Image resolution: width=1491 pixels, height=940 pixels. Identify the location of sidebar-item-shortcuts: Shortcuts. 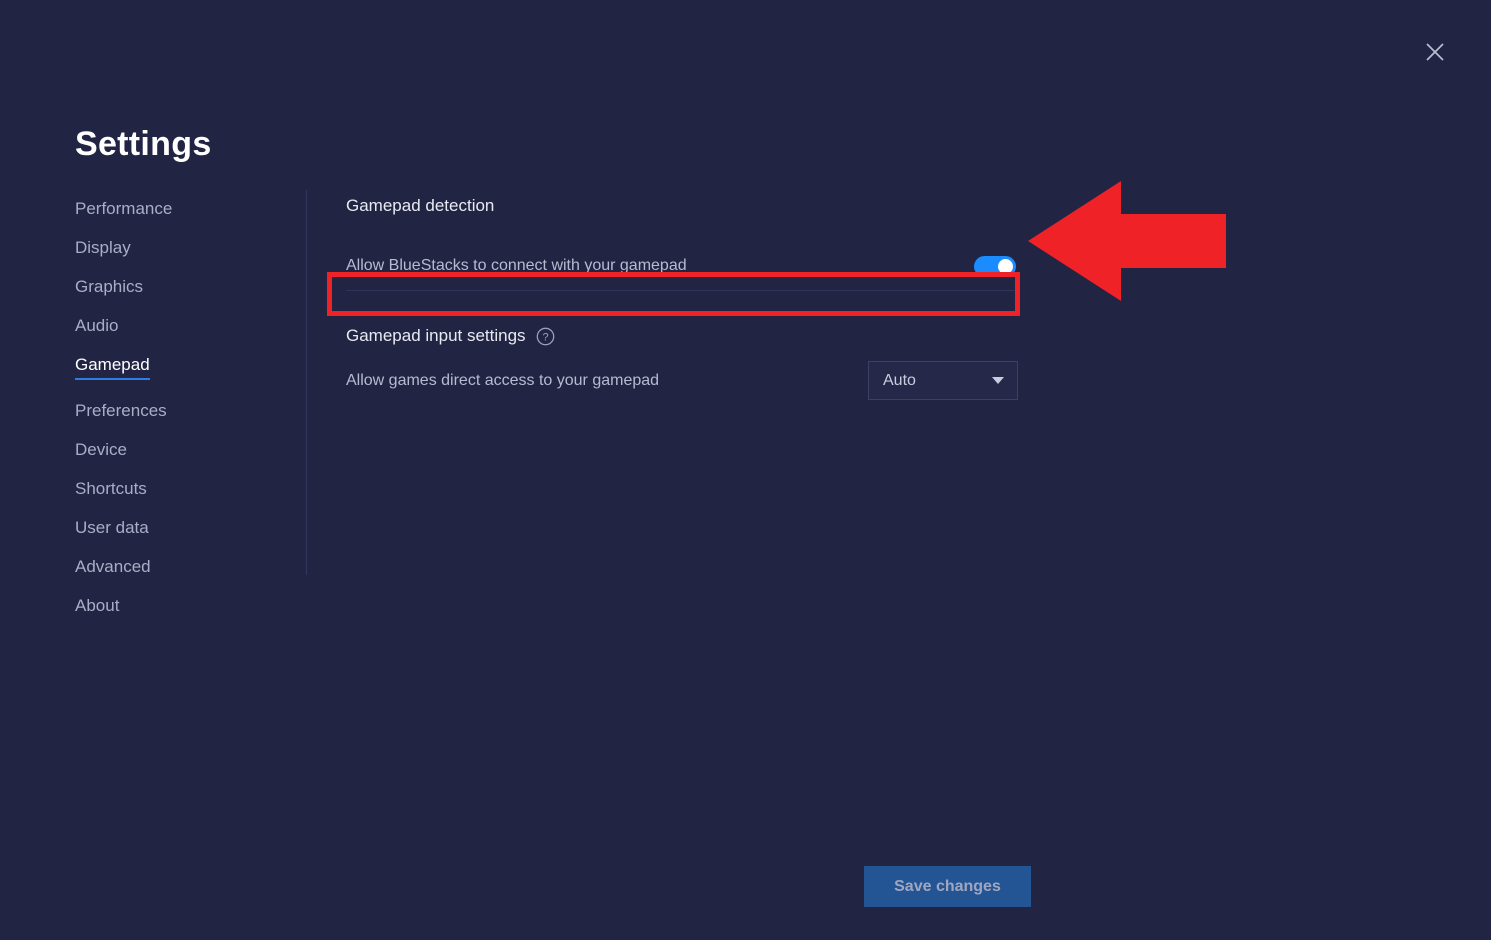
(111, 488).